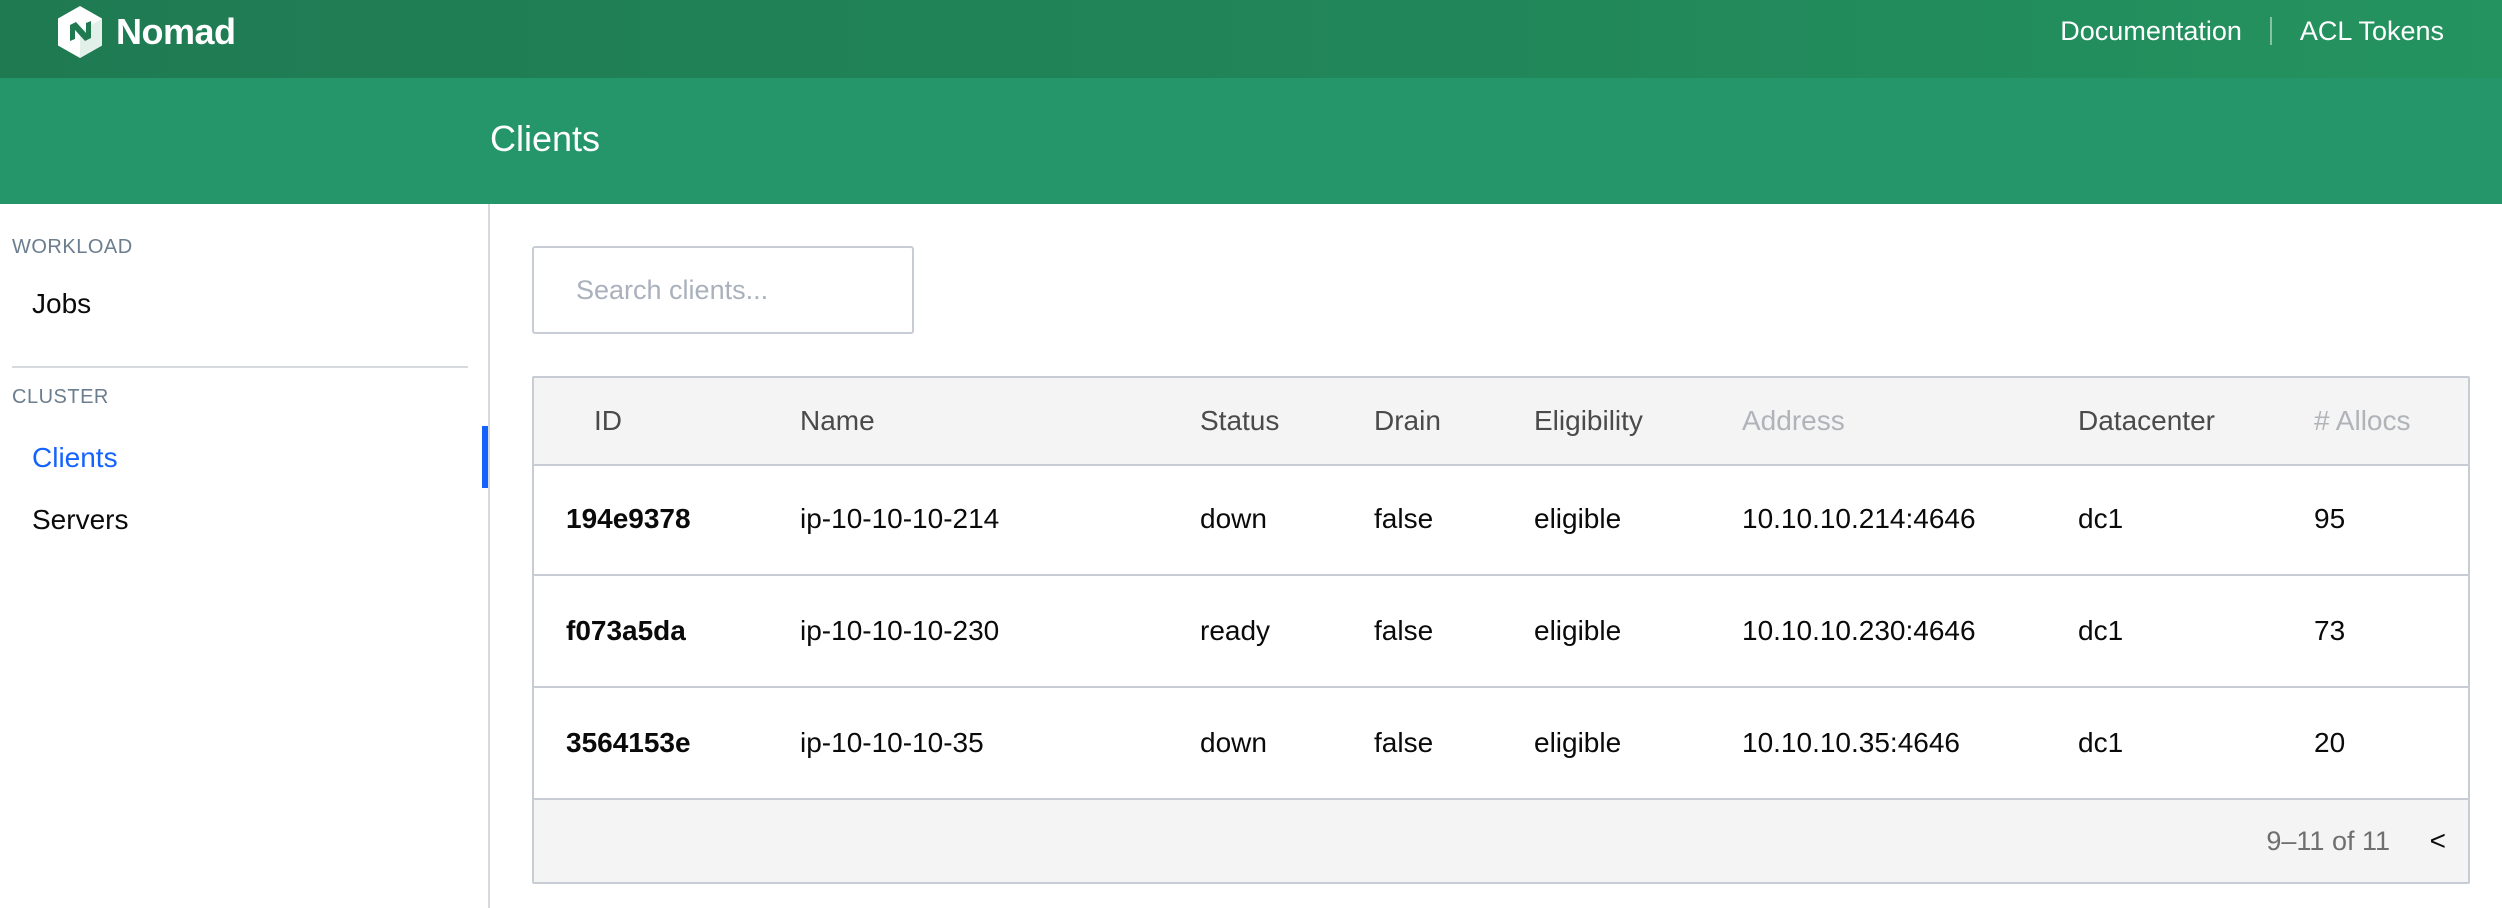  Describe the element at coordinates (2328, 841) in the screenshot. I see `pagination-range: 9–11 of 11` at that location.